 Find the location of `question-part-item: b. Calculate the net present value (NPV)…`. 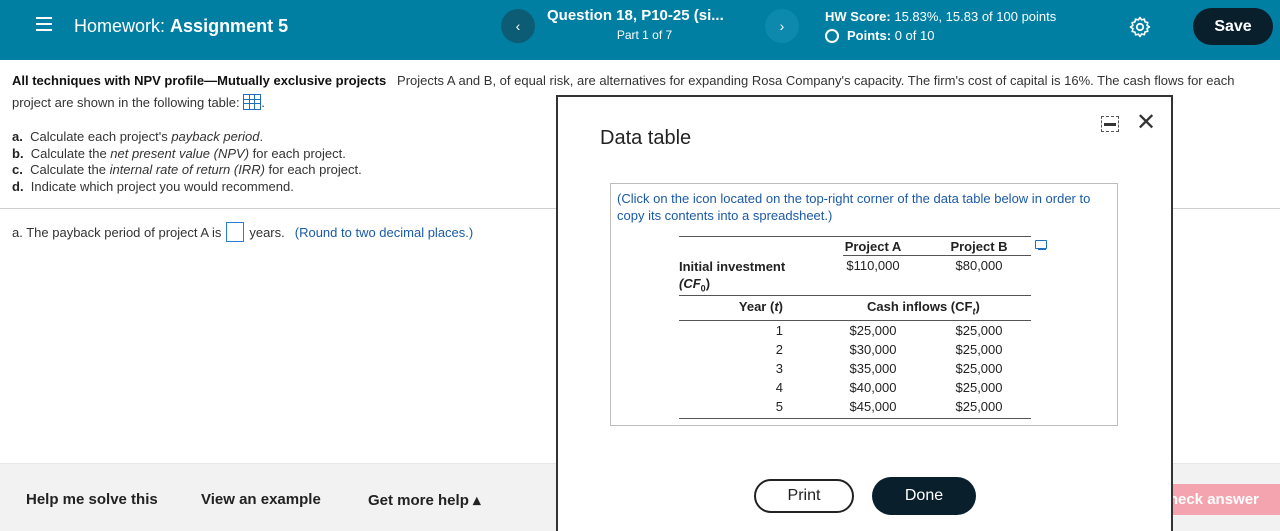

question-part-item: b. Calculate the net present value (NPV)… is located at coordinates (179, 153).